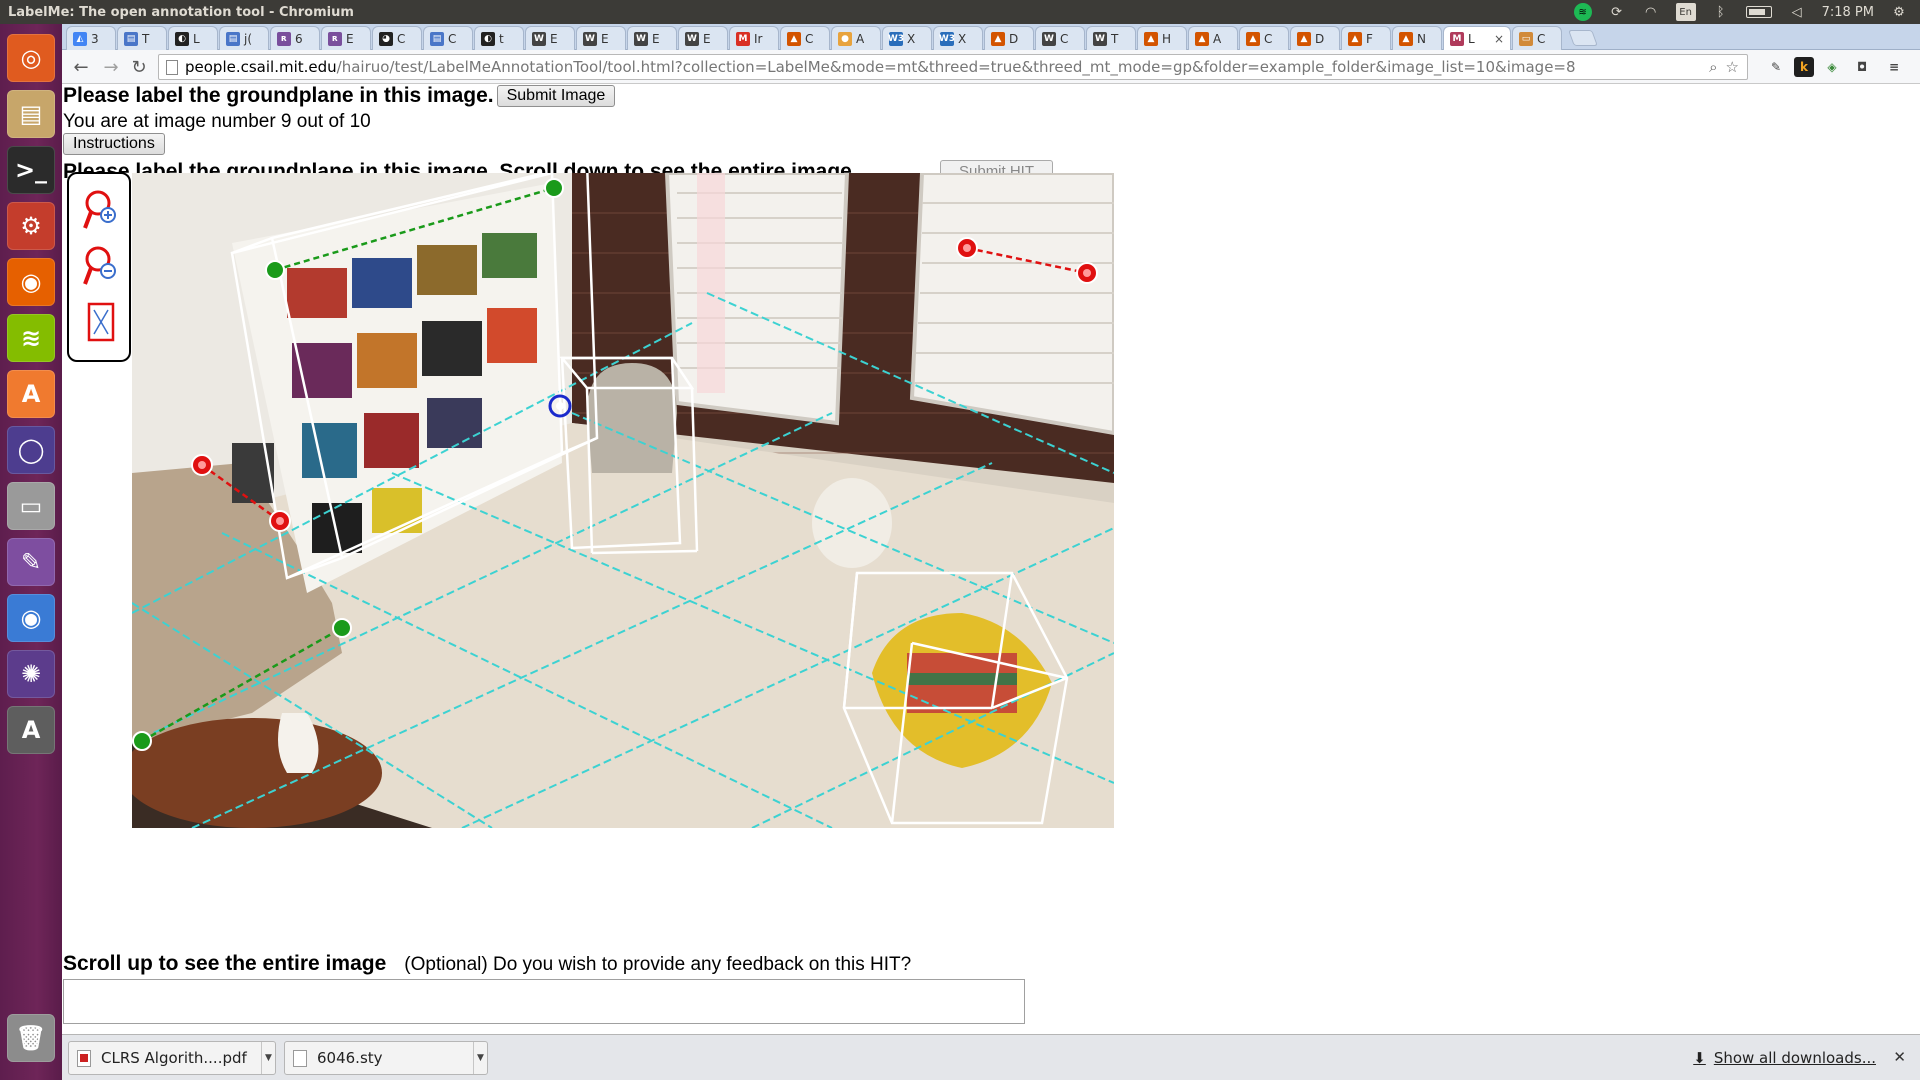  Describe the element at coordinates (1617, 12) in the screenshot. I see `sync-icon: ⟳` at that location.